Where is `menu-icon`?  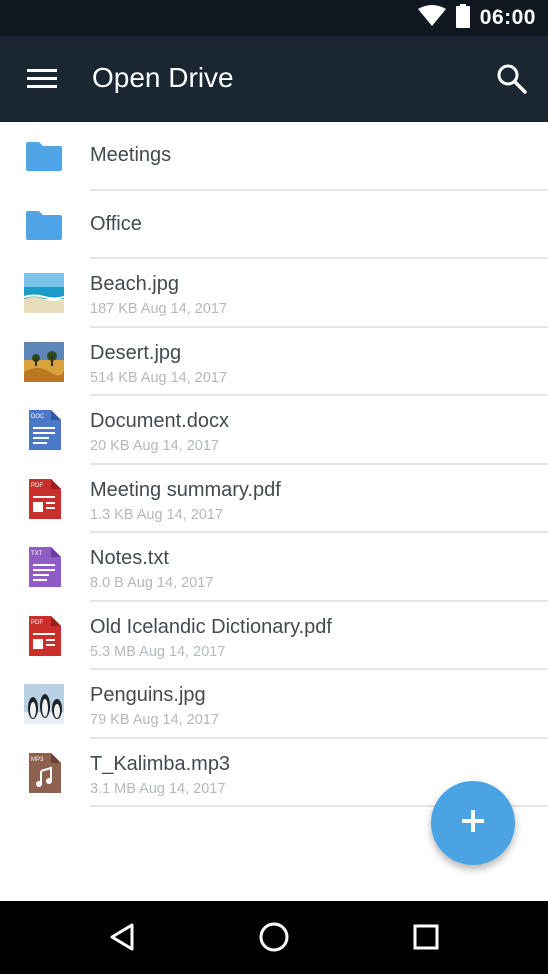 menu-icon is located at coordinates (42, 79).